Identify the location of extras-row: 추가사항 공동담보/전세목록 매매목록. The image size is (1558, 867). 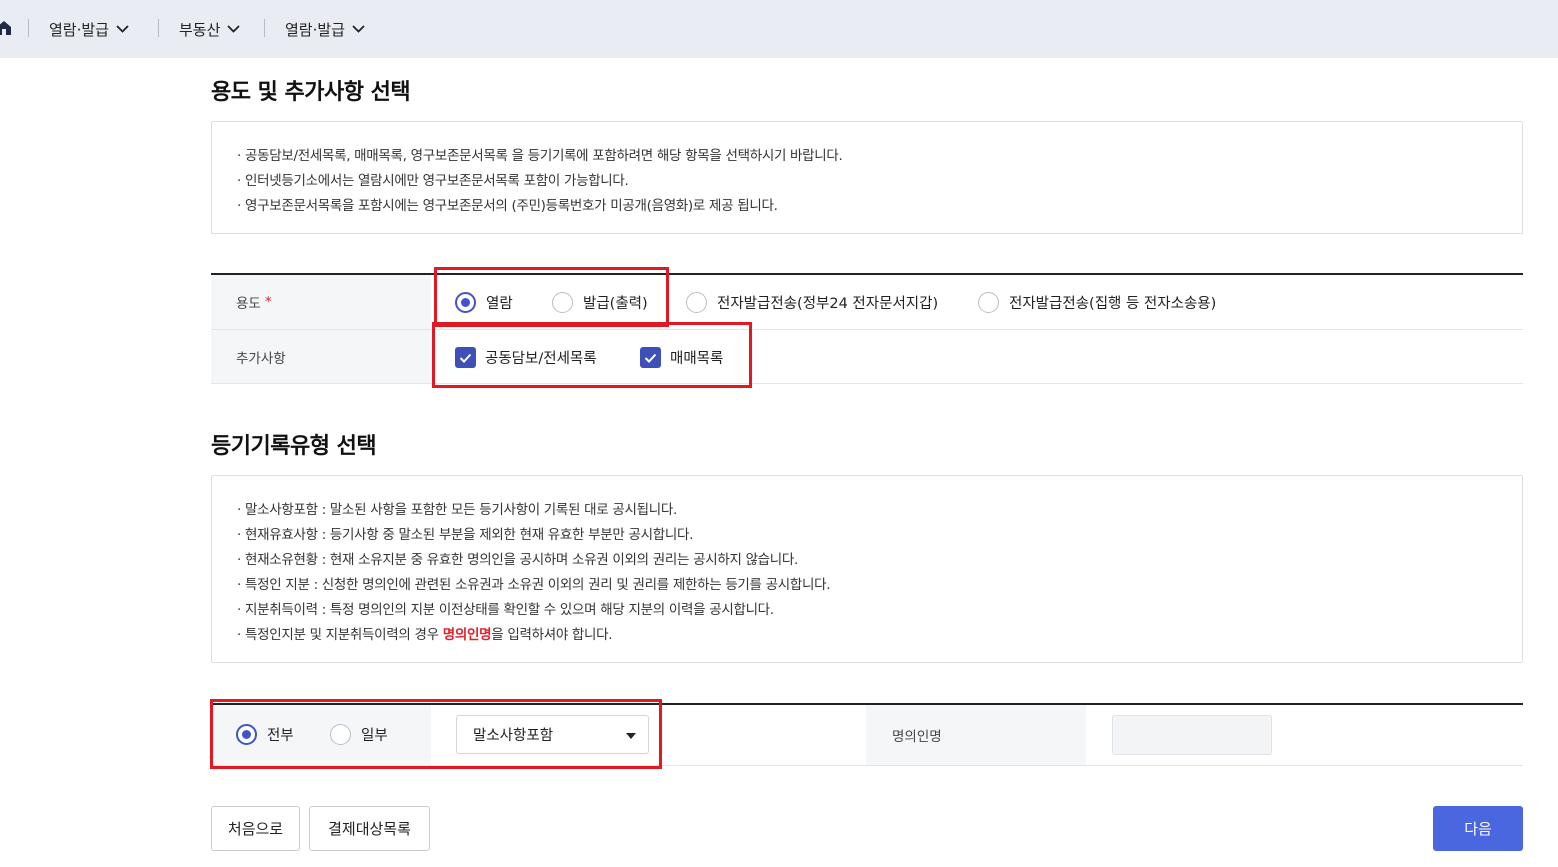
(867, 357).